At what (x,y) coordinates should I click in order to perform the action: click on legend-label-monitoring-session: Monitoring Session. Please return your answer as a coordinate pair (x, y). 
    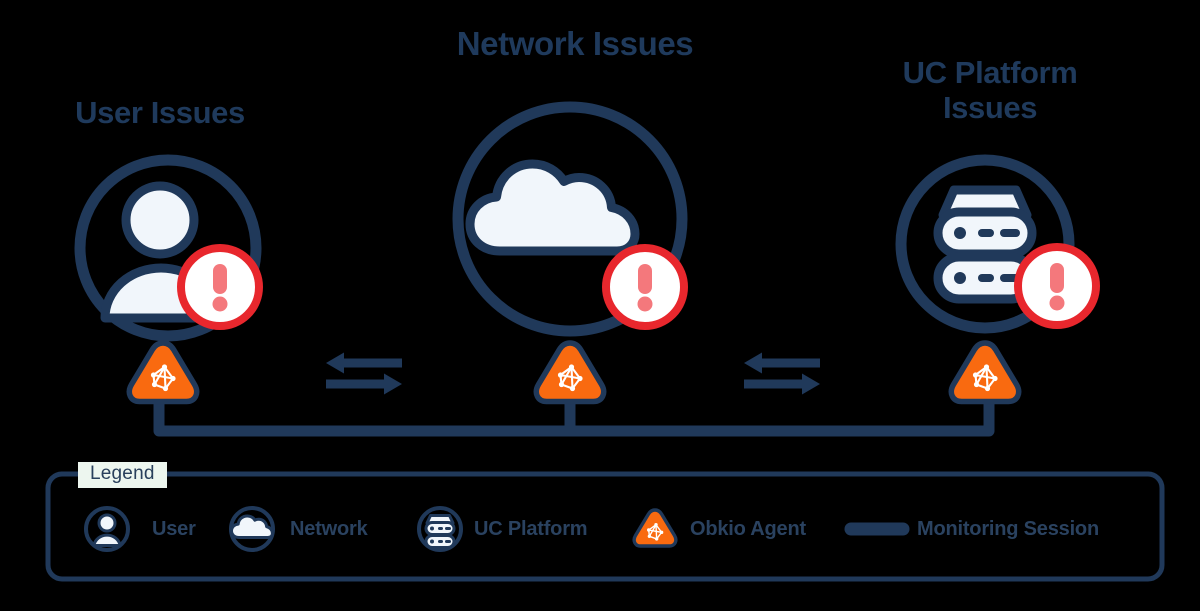
    Looking at the image, I should click on (1008, 529).